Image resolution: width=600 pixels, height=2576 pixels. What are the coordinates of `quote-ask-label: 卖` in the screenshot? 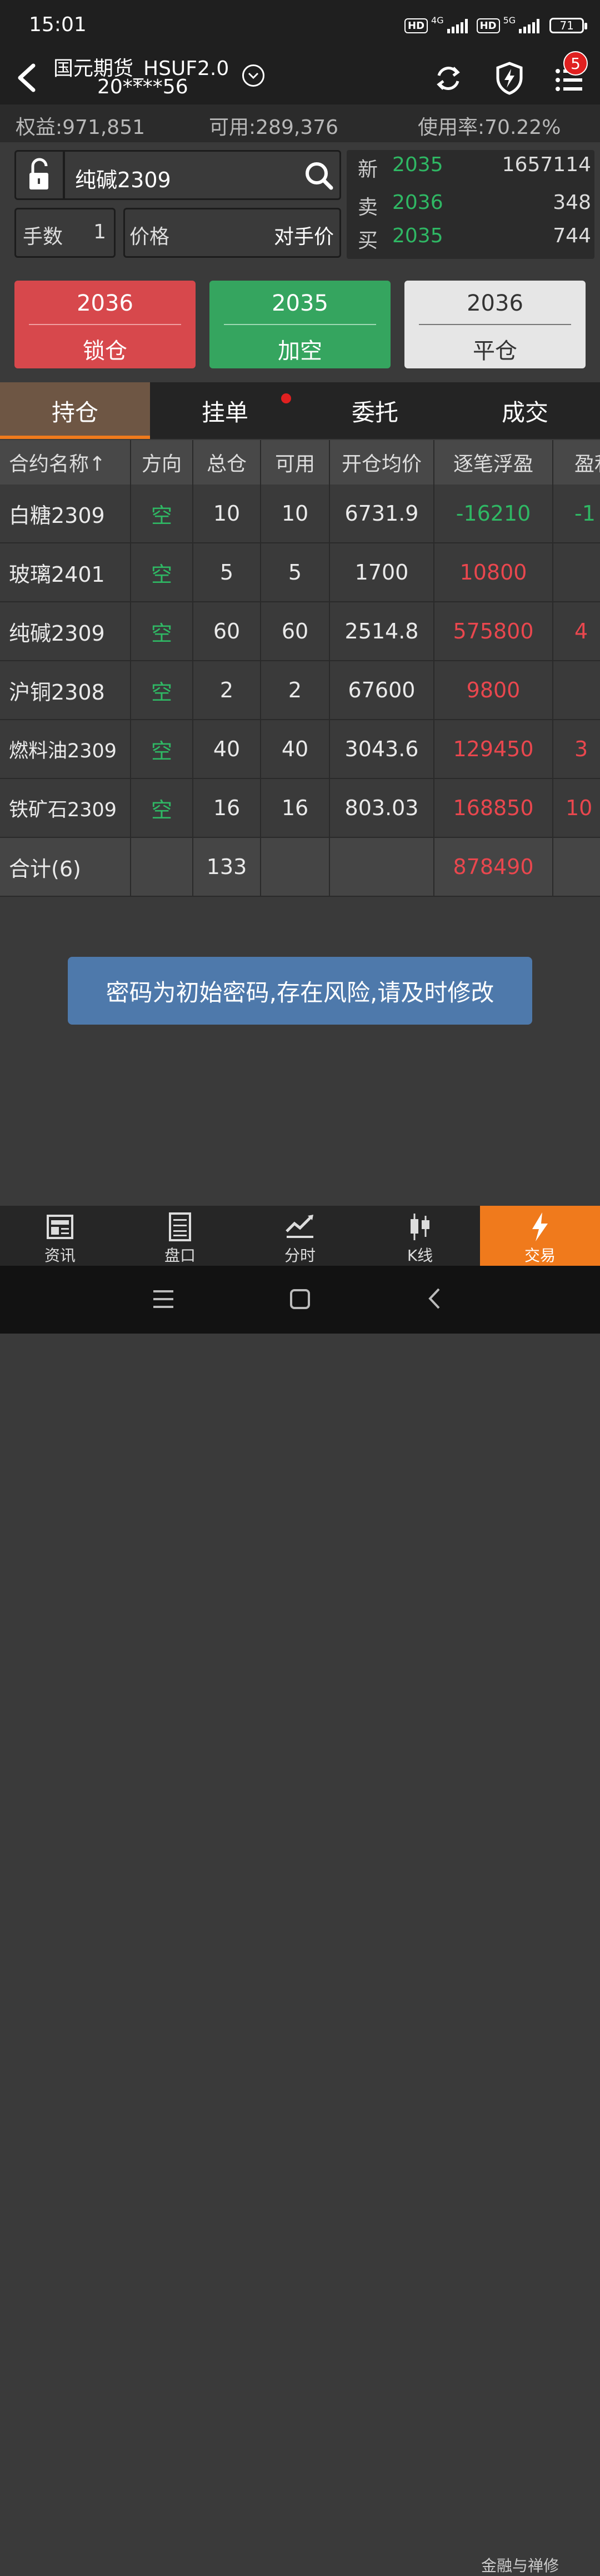 It's located at (368, 207).